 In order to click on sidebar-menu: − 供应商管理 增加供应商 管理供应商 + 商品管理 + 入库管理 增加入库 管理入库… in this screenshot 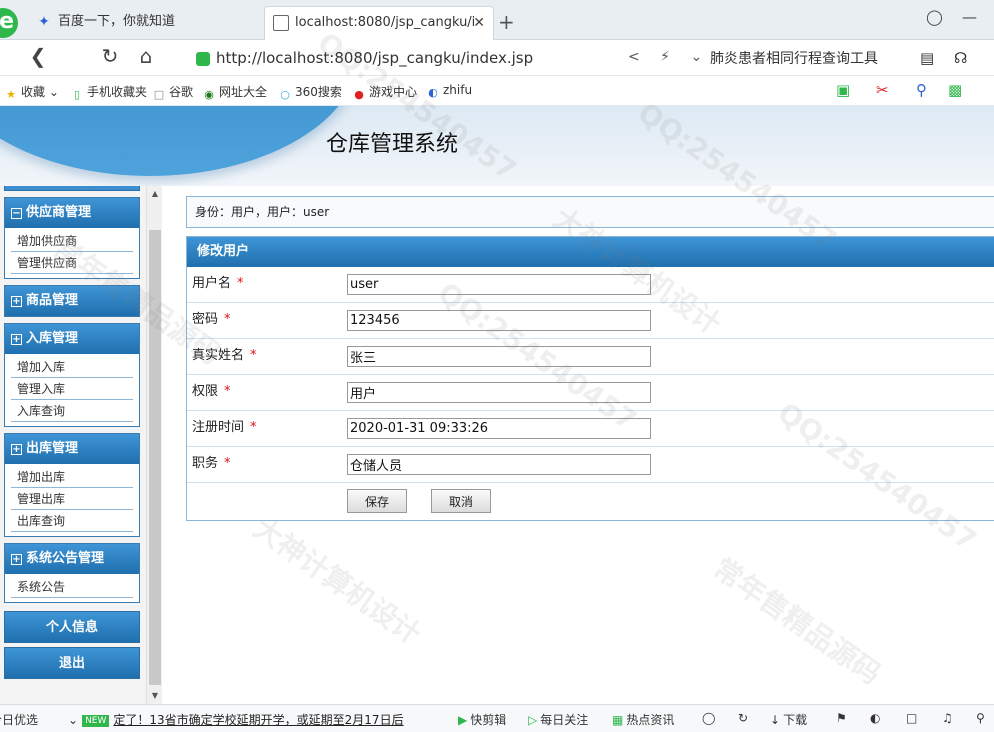, I will do `click(72, 432)`.